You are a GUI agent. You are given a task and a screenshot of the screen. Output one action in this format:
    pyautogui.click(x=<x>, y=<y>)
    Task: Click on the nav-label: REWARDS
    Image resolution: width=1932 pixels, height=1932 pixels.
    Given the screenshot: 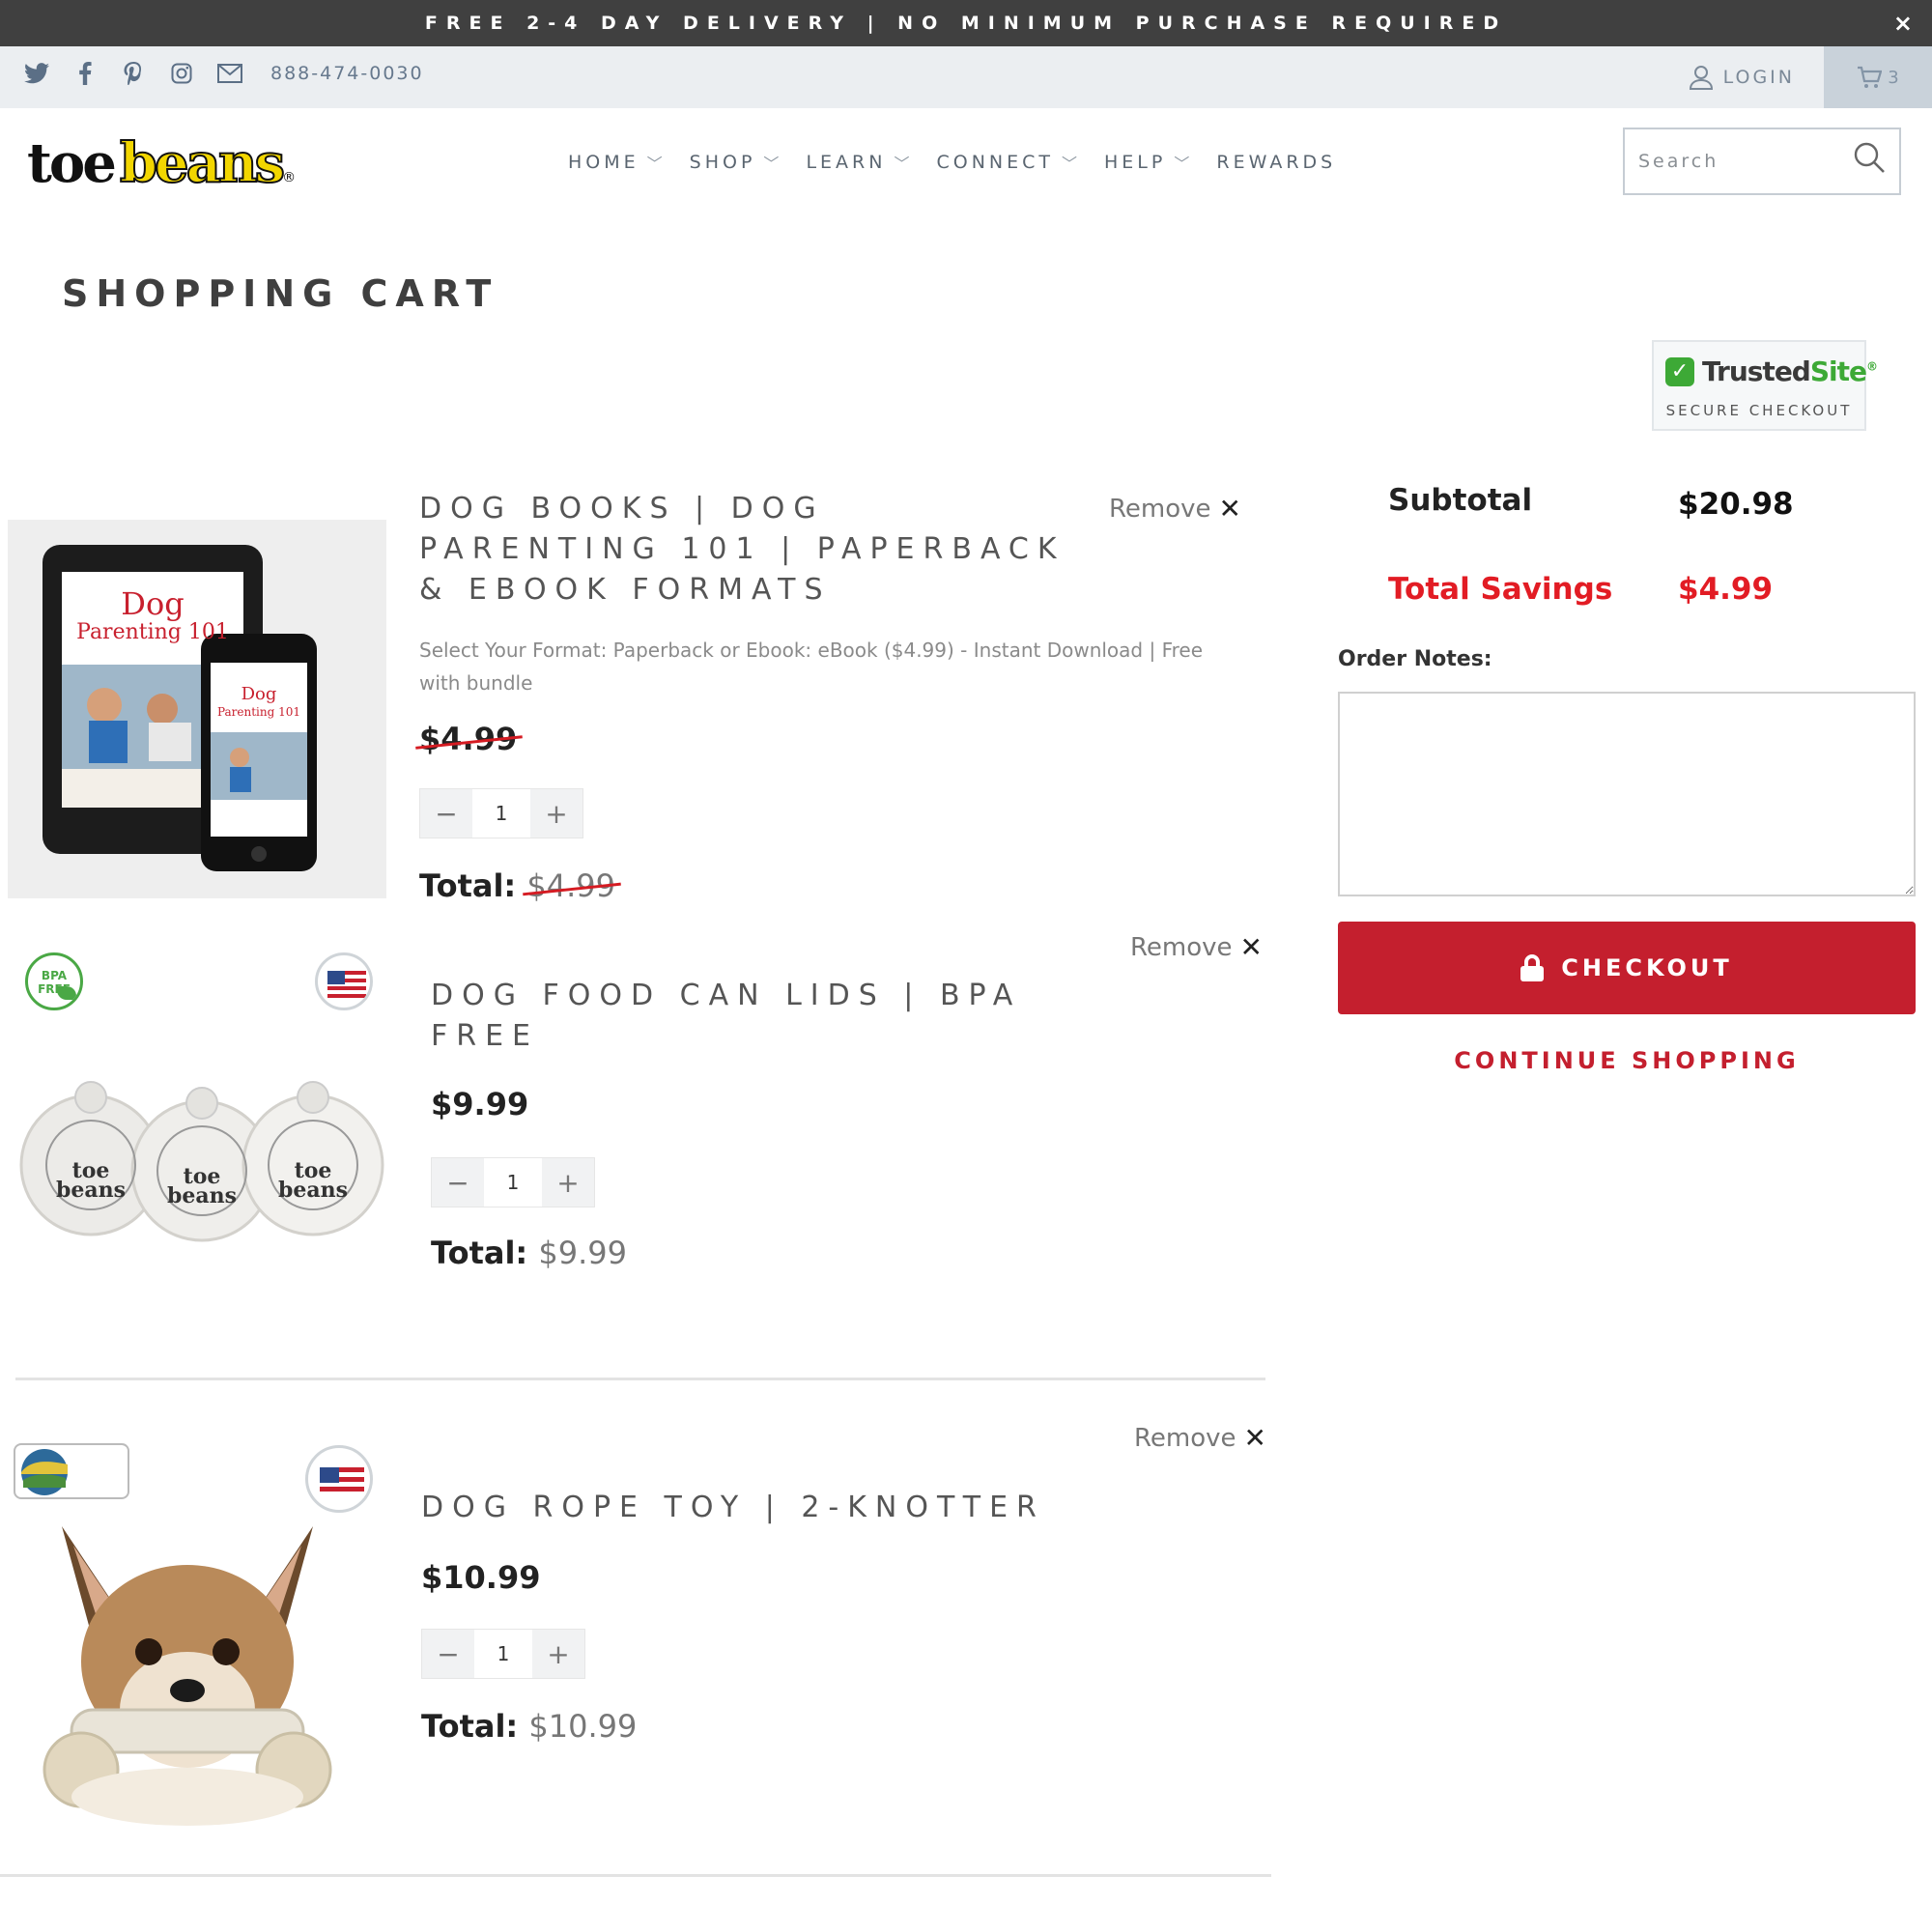 What is the action you would take?
    pyautogui.click(x=1276, y=162)
    